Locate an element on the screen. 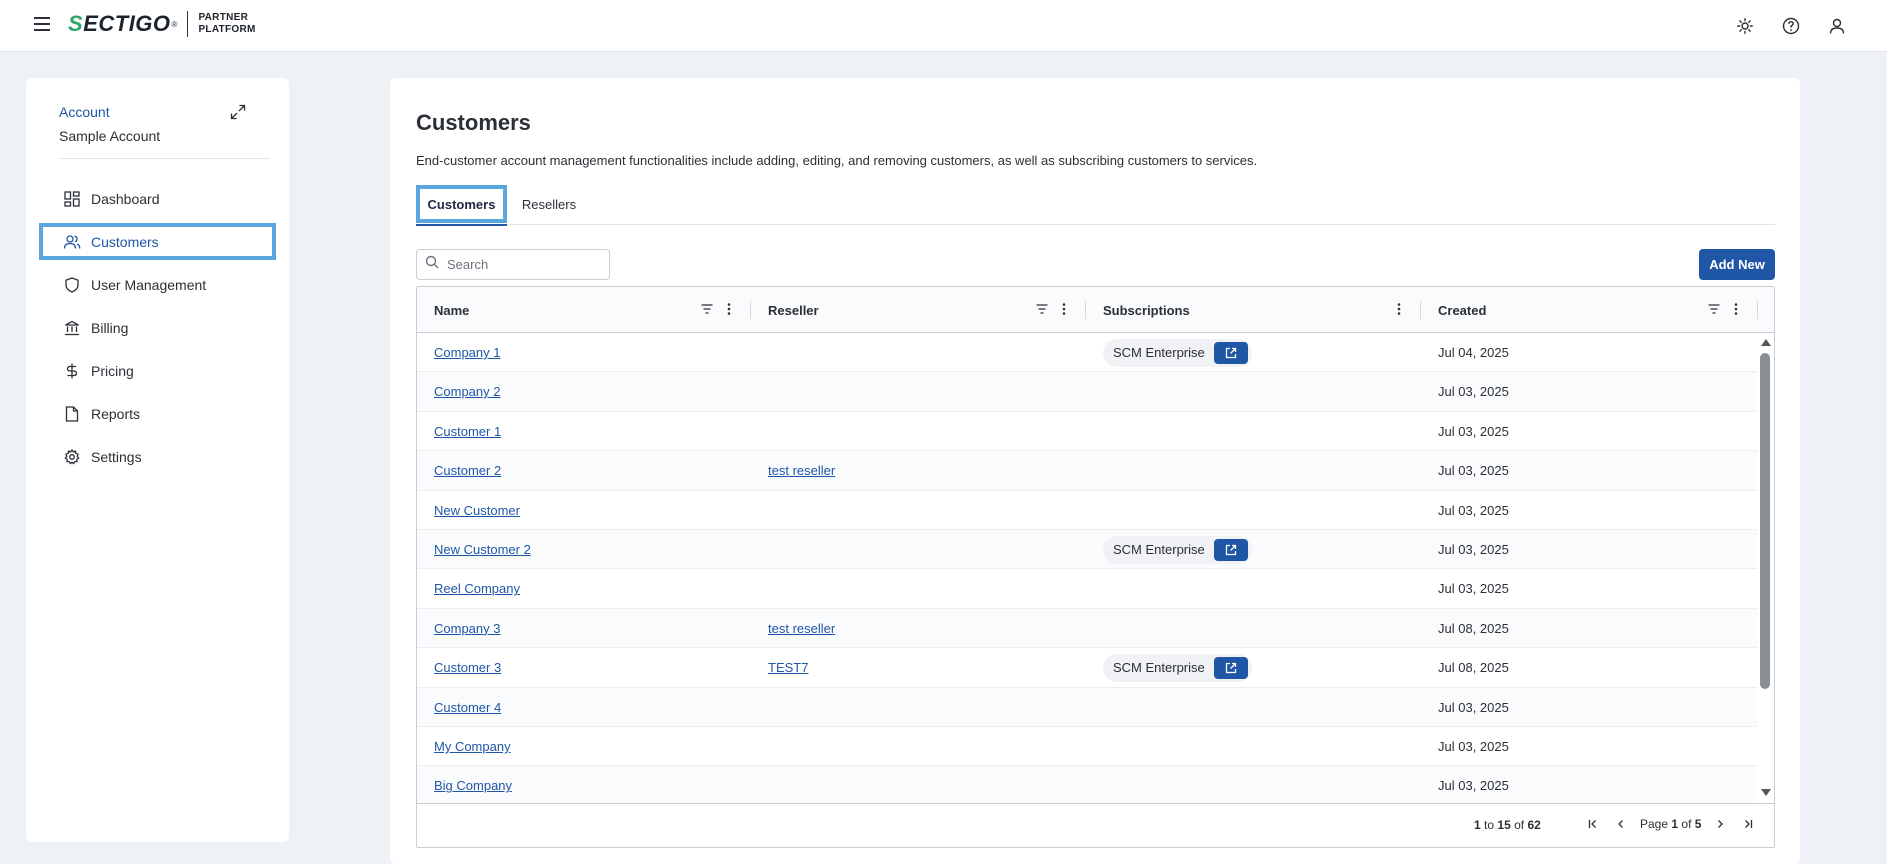 The width and height of the screenshot is (1887, 864). sidebar-item-user-management: User Management is located at coordinates (157, 284).